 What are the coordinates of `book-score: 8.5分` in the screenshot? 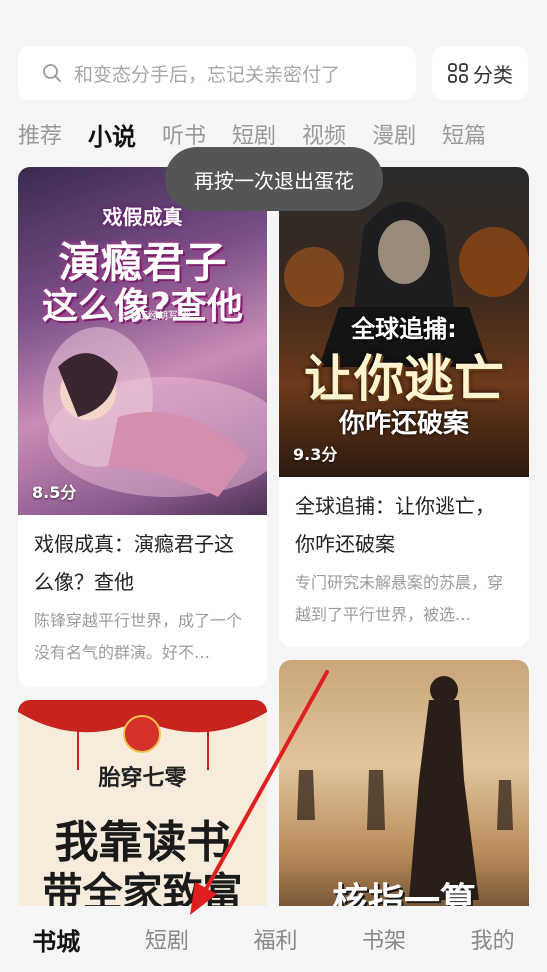 It's located at (54, 492).